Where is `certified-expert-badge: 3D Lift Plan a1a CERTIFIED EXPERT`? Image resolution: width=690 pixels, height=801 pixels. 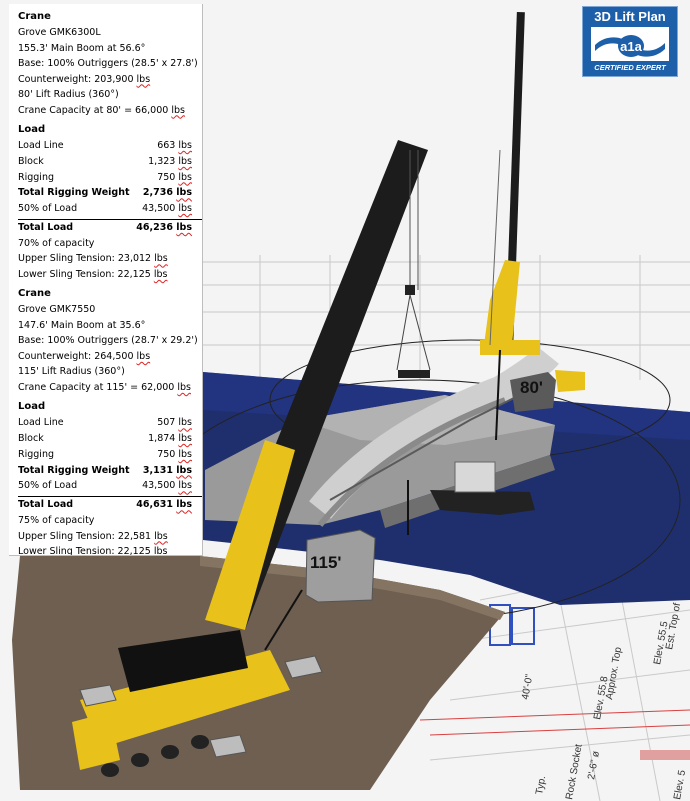
certified-expert-badge: 3D Lift Plan a1a CERTIFIED EXPERT is located at coordinates (630, 41).